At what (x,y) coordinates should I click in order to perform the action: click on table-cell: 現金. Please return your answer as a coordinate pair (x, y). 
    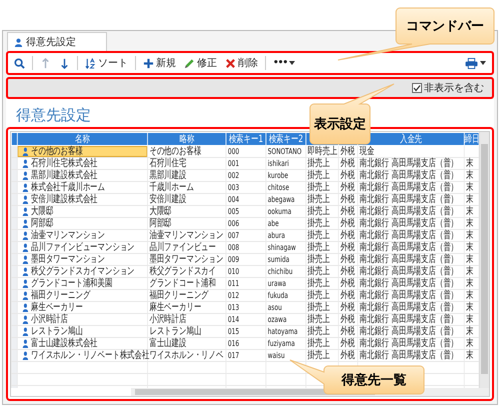
    Looking at the image, I should click on (367, 151).